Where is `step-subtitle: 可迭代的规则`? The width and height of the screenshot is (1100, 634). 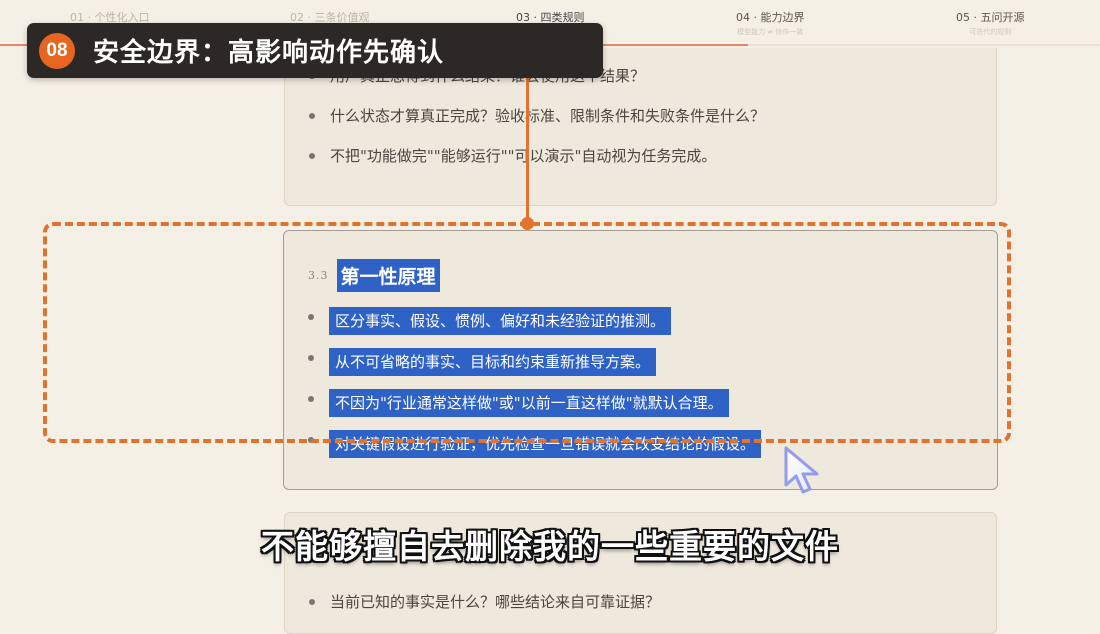 step-subtitle: 可迭代的规则 is located at coordinates (990, 32).